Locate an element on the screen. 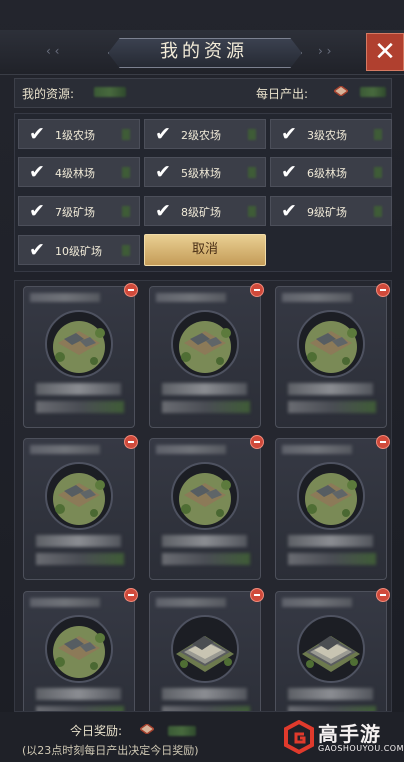 The image size is (404, 762). filter-checkbox-mine-7: ✔ 7级矿场 is located at coordinates (79, 211).